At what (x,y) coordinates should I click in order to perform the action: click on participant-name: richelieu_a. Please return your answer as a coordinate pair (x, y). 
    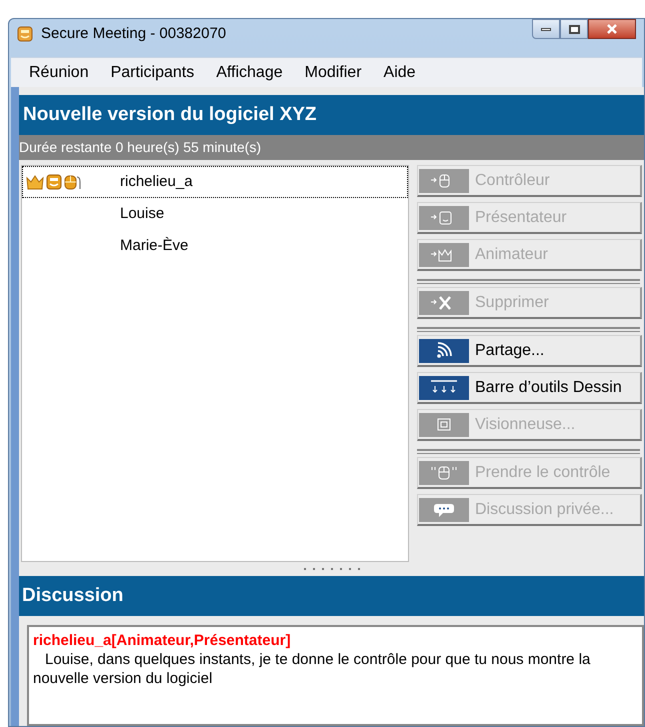
    Looking at the image, I should click on (156, 182).